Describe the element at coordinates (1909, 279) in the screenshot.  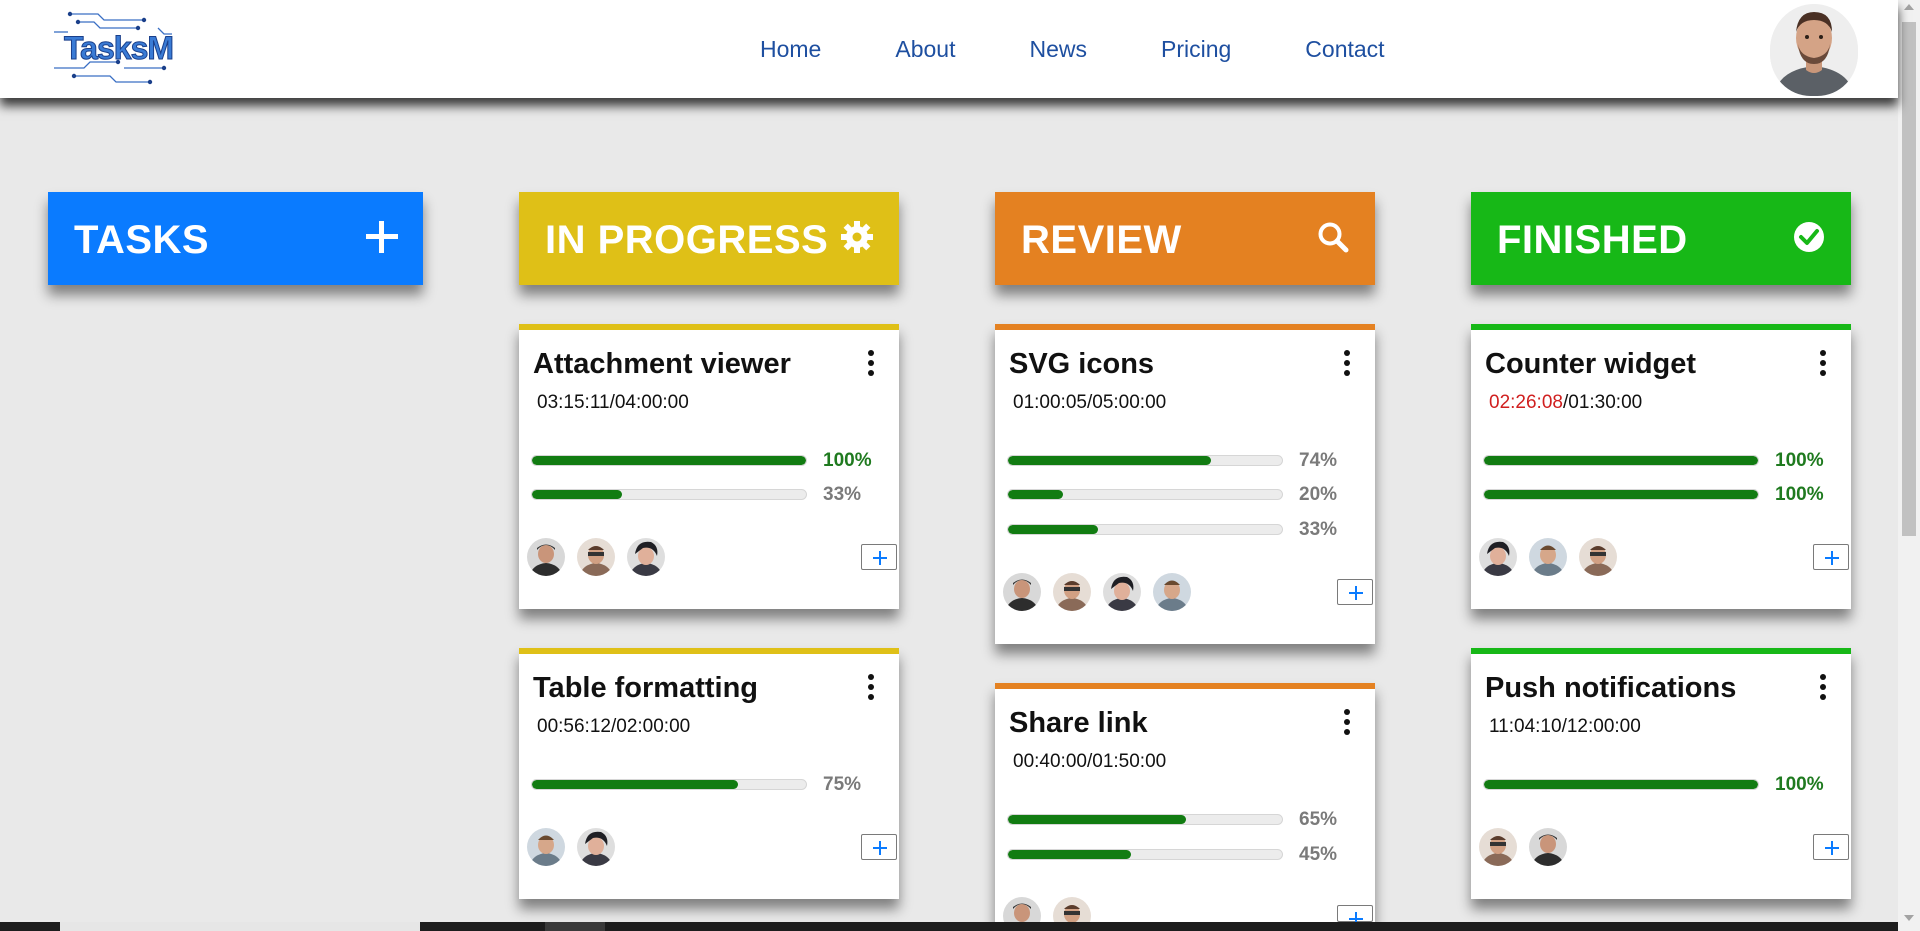
I see `scrollbar-thumb` at that location.